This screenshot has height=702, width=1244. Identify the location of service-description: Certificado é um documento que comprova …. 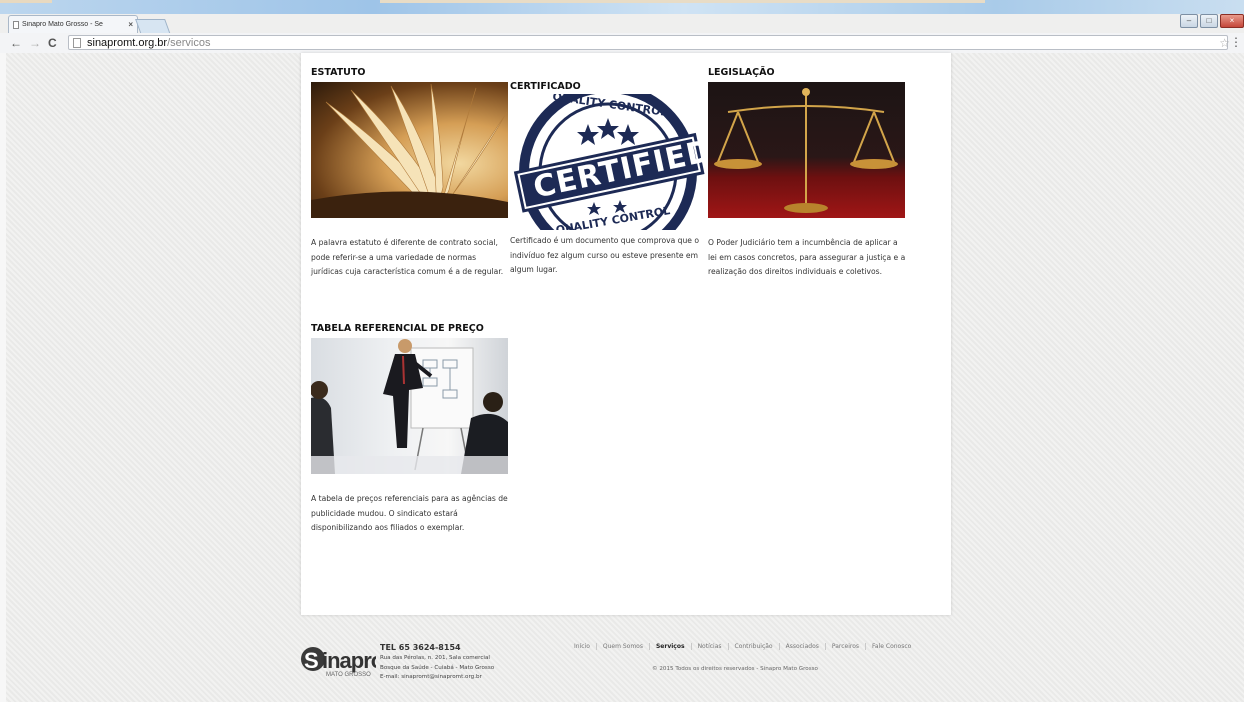
(605, 255).